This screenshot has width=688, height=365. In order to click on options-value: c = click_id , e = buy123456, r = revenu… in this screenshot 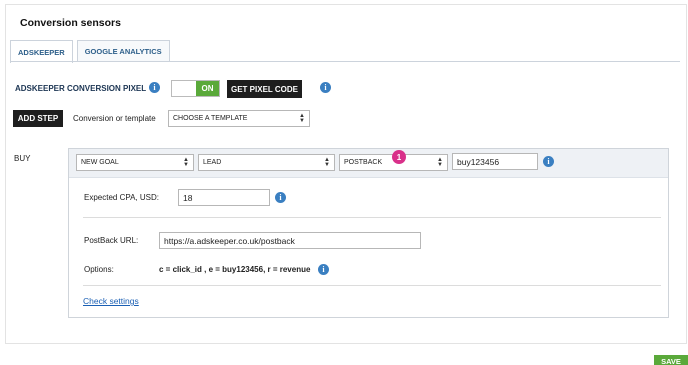, I will do `click(235, 269)`.